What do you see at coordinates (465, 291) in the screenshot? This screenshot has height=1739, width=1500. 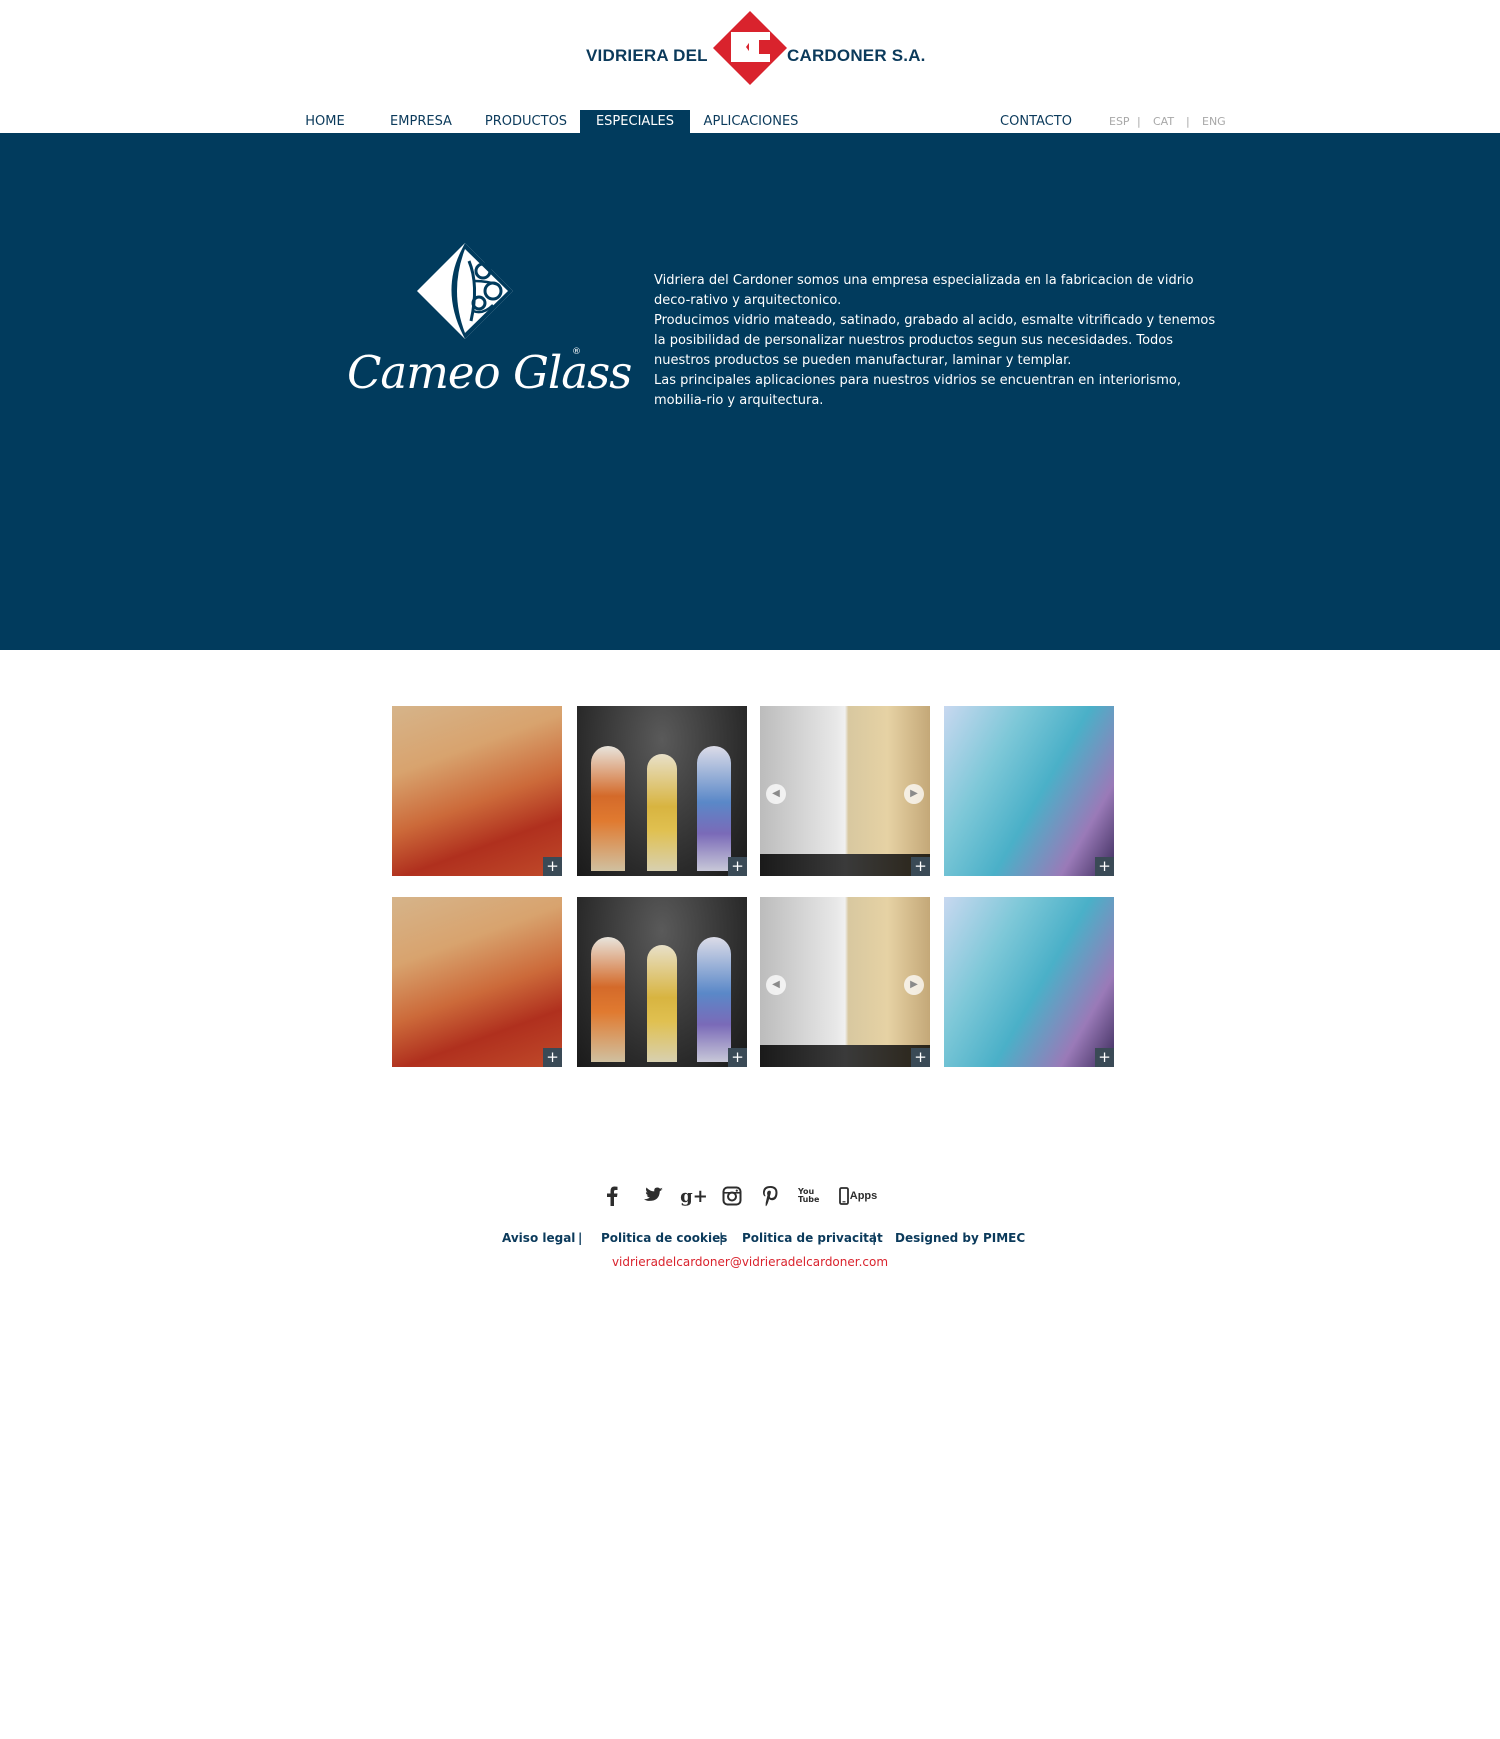 I see `cameo-diamond-icon` at bounding box center [465, 291].